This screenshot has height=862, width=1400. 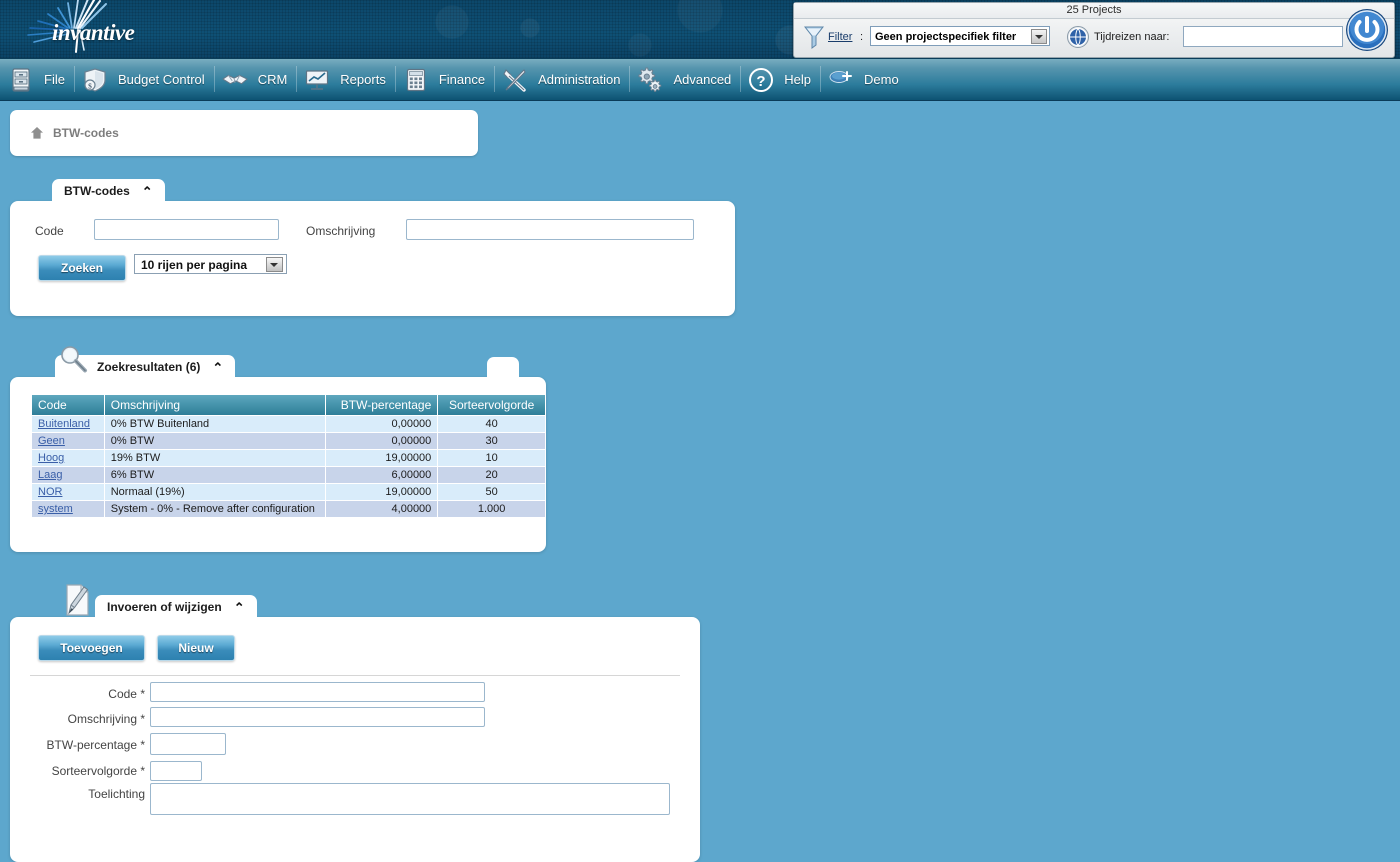 I want to click on nav-item-label: Administration, so click(x=579, y=79).